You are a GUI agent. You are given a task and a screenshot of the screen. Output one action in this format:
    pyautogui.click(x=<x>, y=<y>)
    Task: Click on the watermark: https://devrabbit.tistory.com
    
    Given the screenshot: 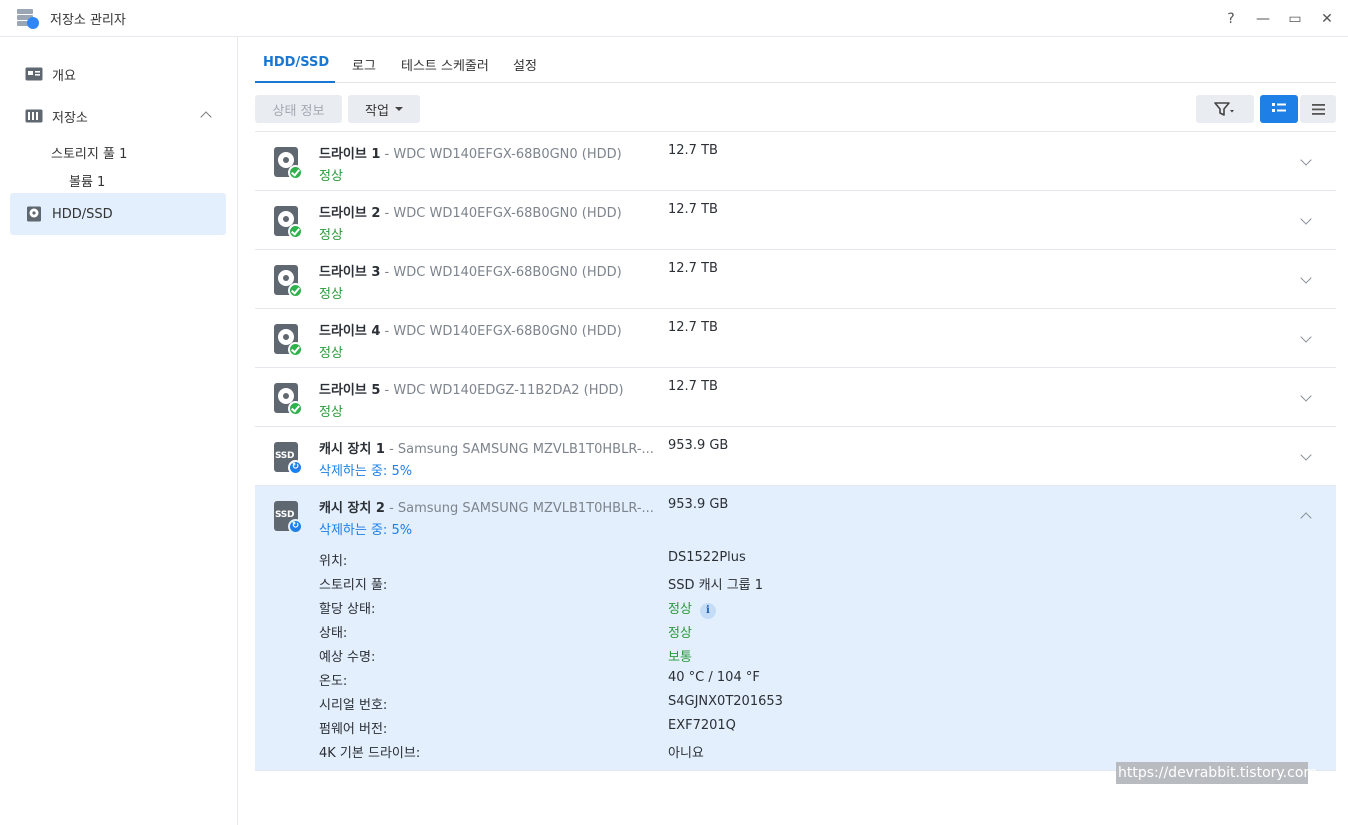 What is the action you would take?
    pyautogui.click(x=1216, y=773)
    